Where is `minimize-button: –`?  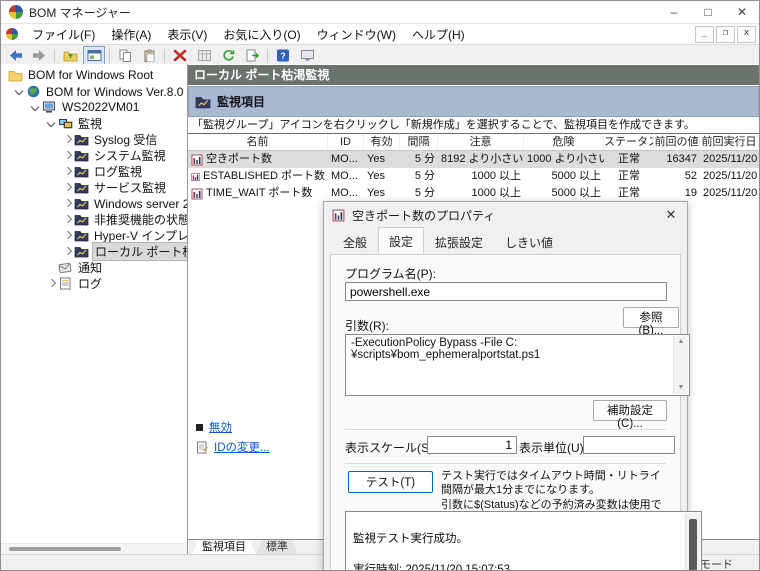 minimize-button: – is located at coordinates (674, 12).